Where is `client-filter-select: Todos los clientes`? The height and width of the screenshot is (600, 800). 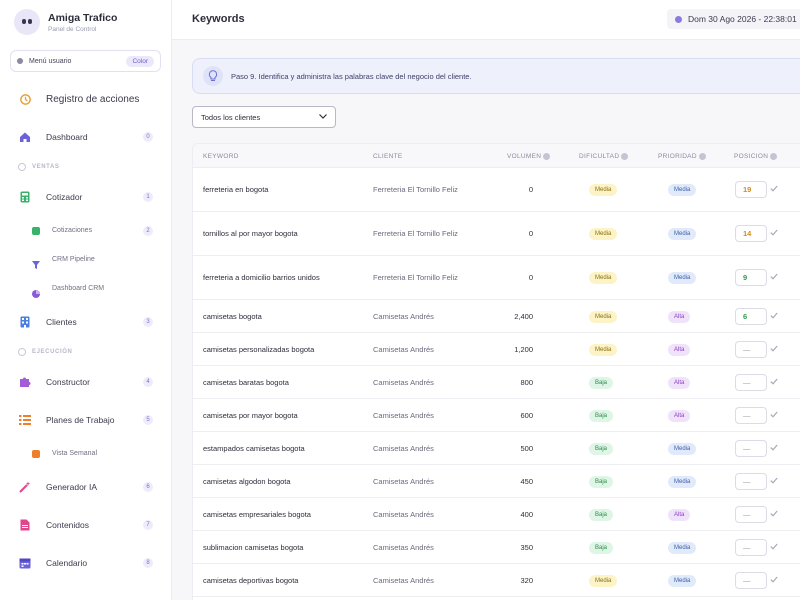 client-filter-select: Todos los clientes is located at coordinates (264, 117).